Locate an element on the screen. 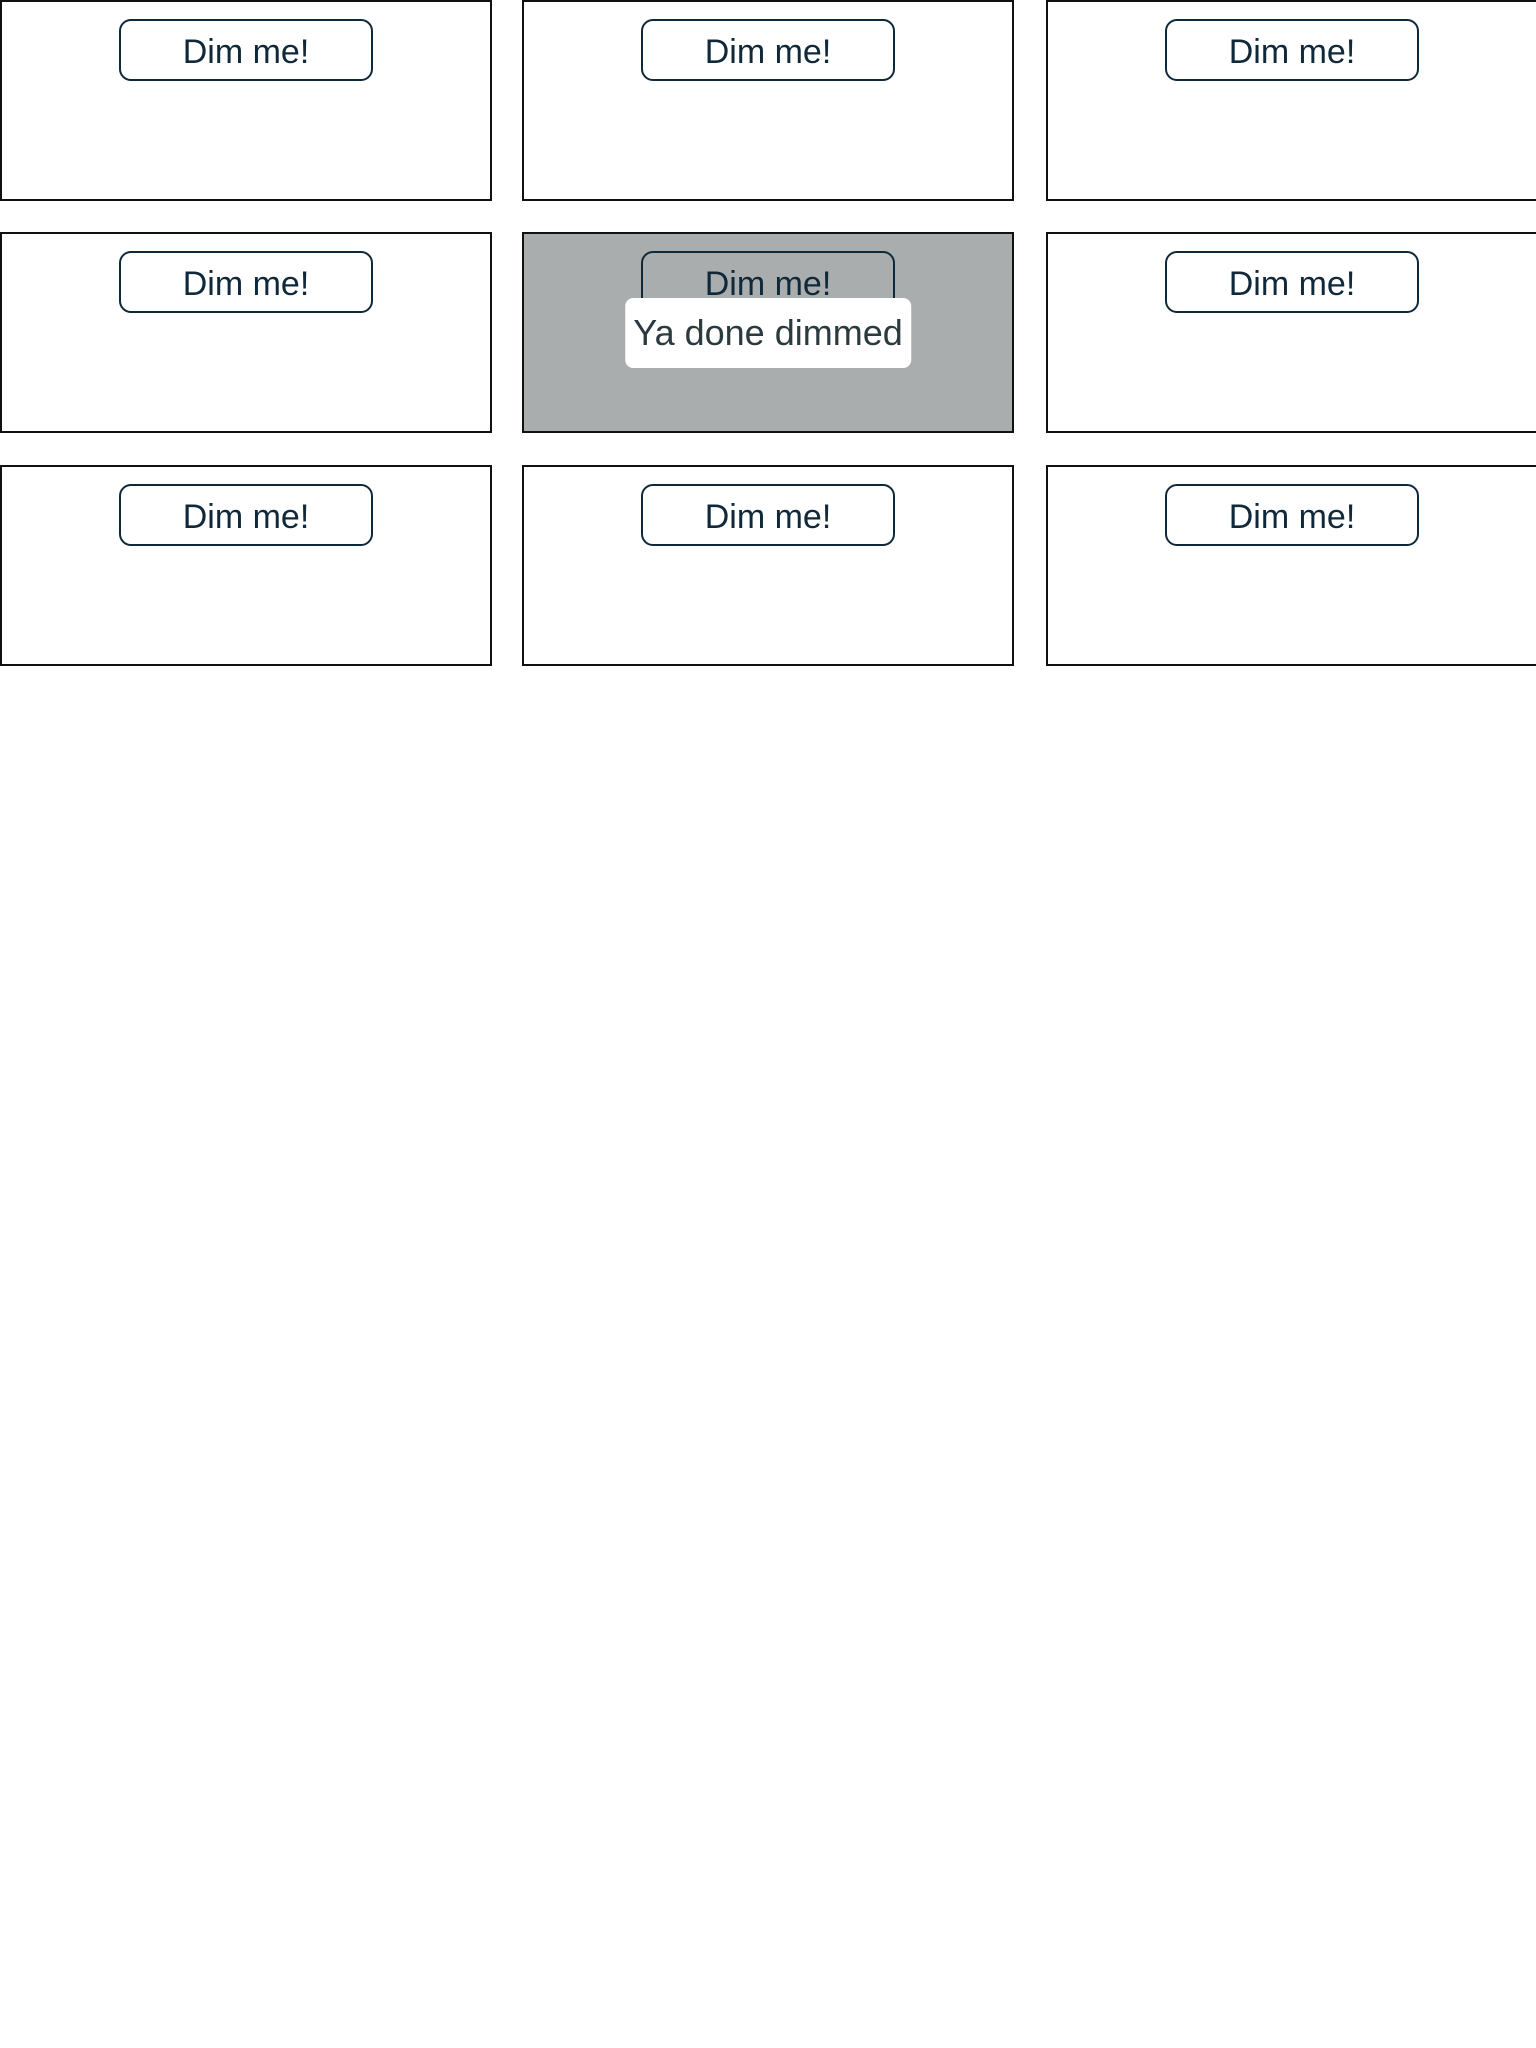 Image resolution: width=1536 pixels, height=2048 pixels. card-3: Dim me! is located at coordinates (1291, 100).